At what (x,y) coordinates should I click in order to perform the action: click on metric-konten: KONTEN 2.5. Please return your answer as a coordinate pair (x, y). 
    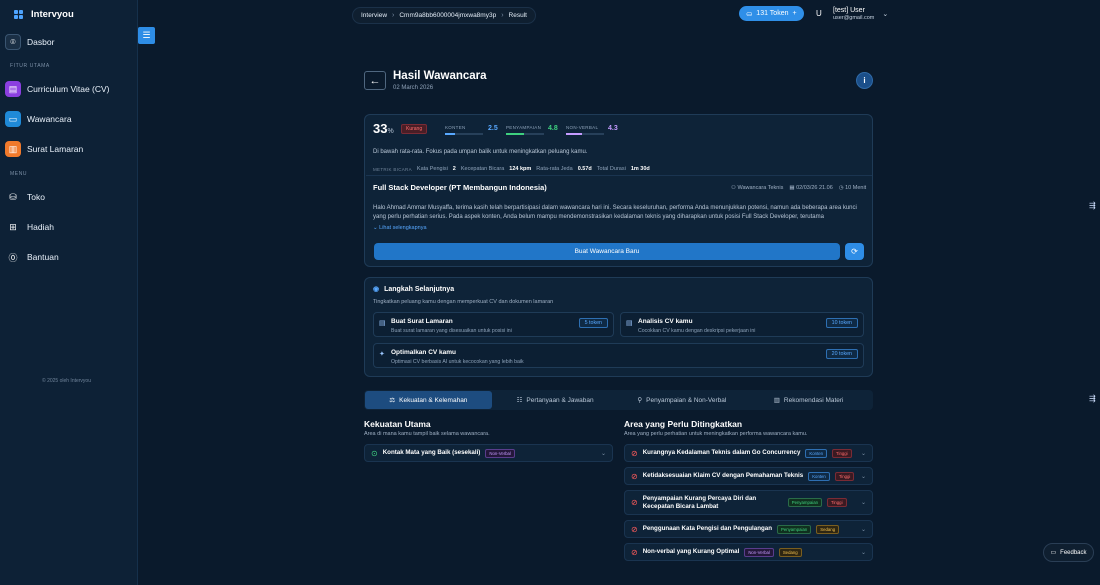
    Looking at the image, I should click on (471, 130).